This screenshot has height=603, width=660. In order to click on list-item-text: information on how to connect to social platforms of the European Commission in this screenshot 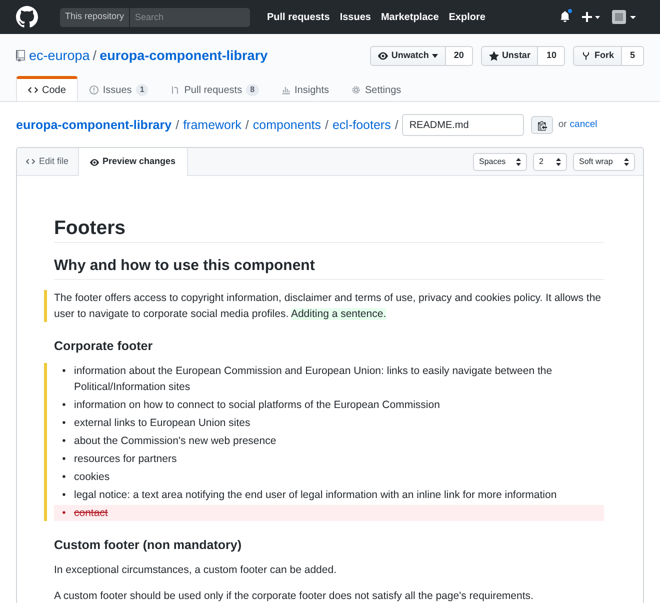, I will do `click(257, 405)`.